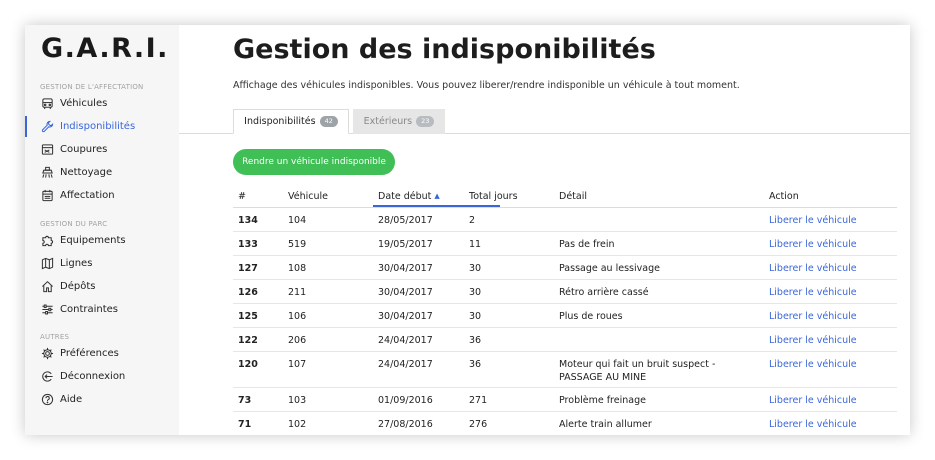 Image resolution: width=935 pixels, height=460 pixels. Describe the element at coordinates (565, 220) in the screenshot. I see `table-row: 134 104 28/05/2017 2 Liberer le véhicule` at that location.